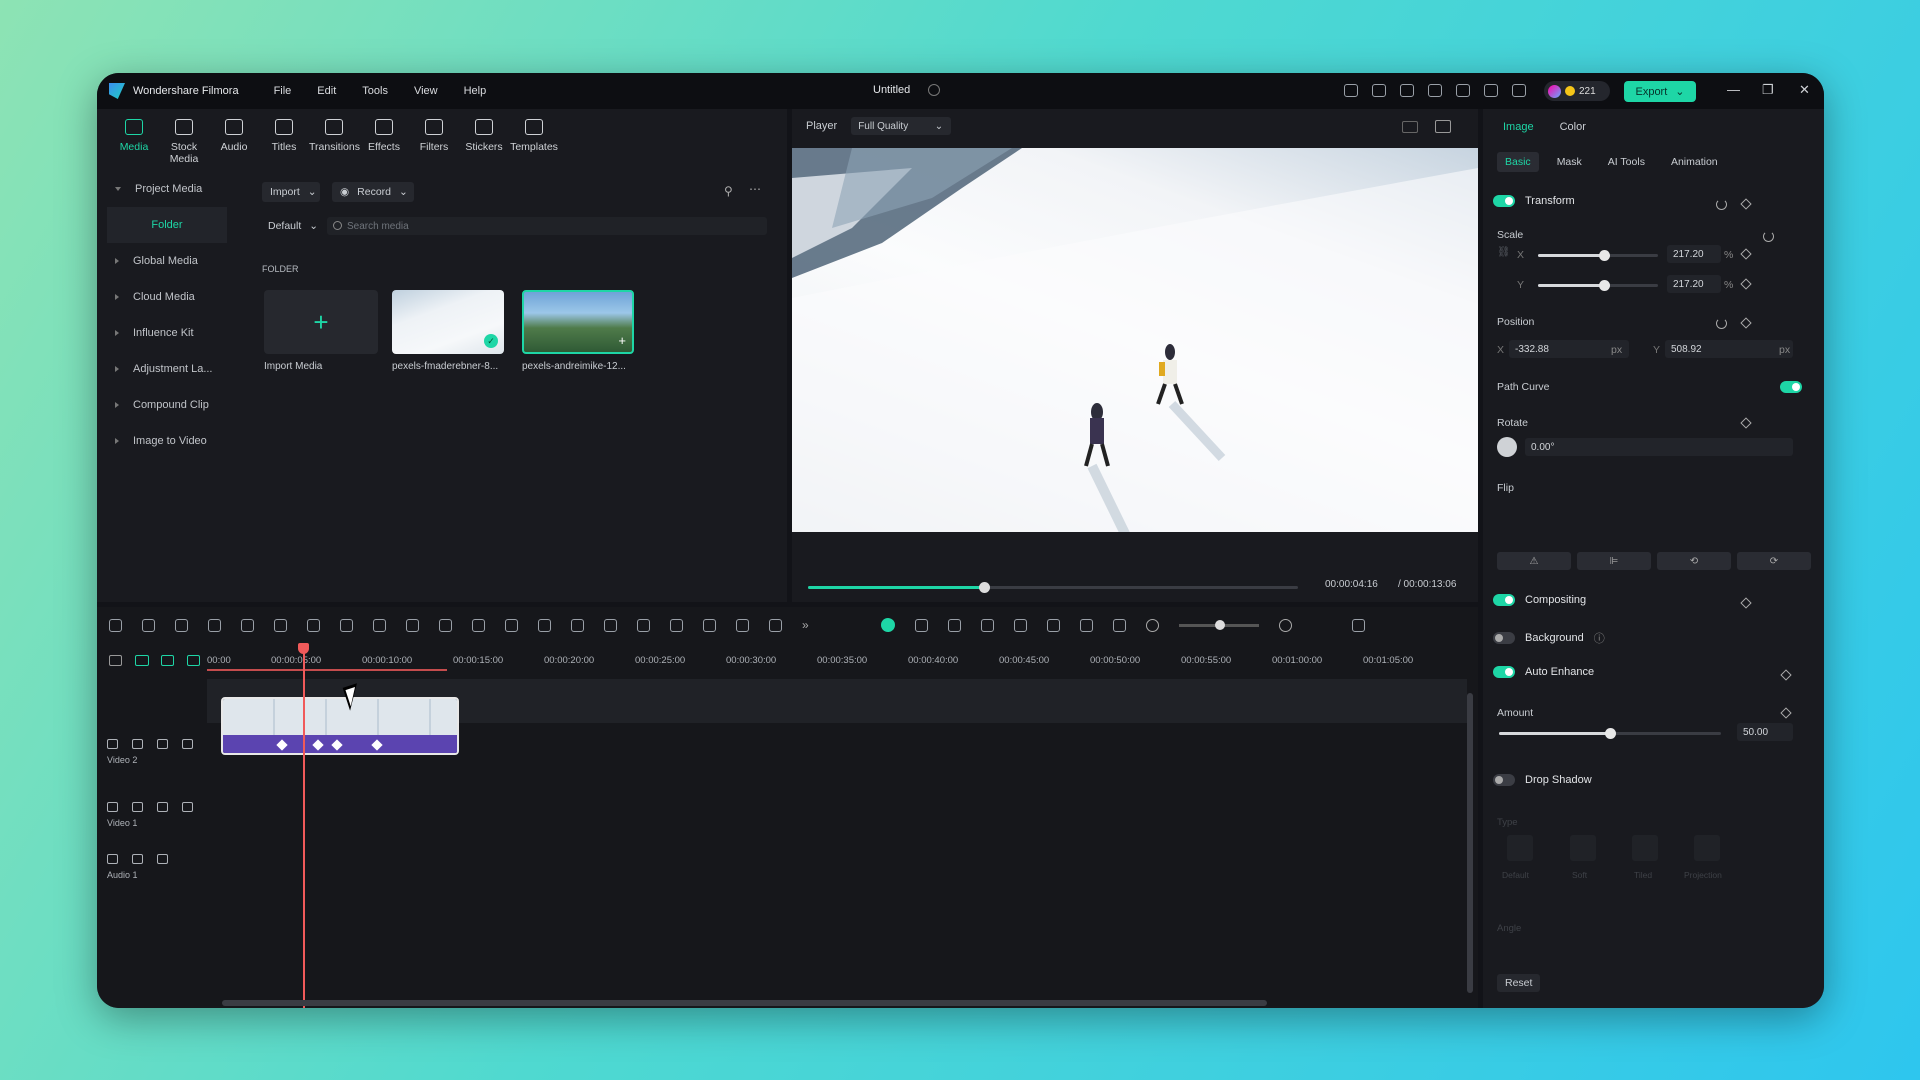 The height and width of the screenshot is (1080, 1920). I want to click on subtab-ai-tools: AI Tools, so click(1626, 162).